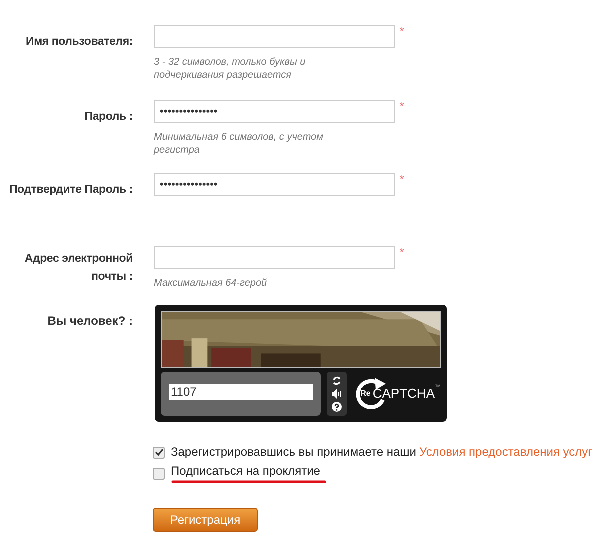 The height and width of the screenshot is (541, 600). Describe the element at coordinates (241, 392) in the screenshot. I see `captcha-input: 1107` at that location.